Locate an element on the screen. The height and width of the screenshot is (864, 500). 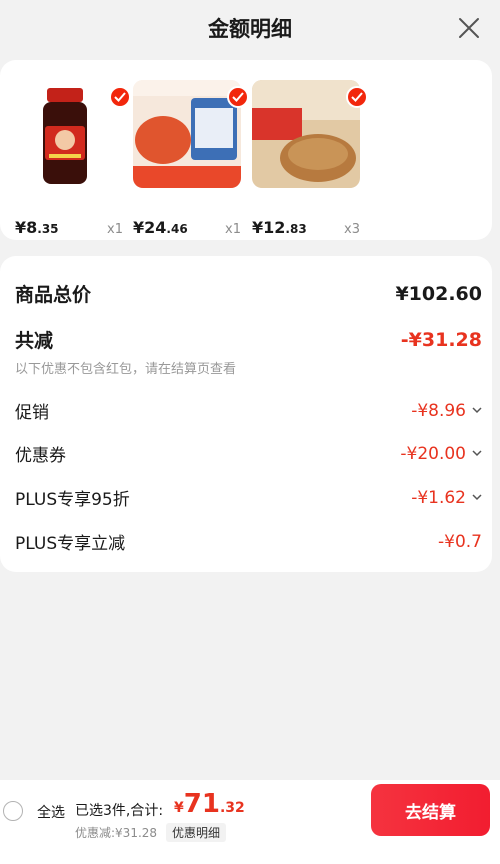
discount-row-plus-reduce: PLUS专享立减 -¥0.7 is located at coordinates (248, 542).